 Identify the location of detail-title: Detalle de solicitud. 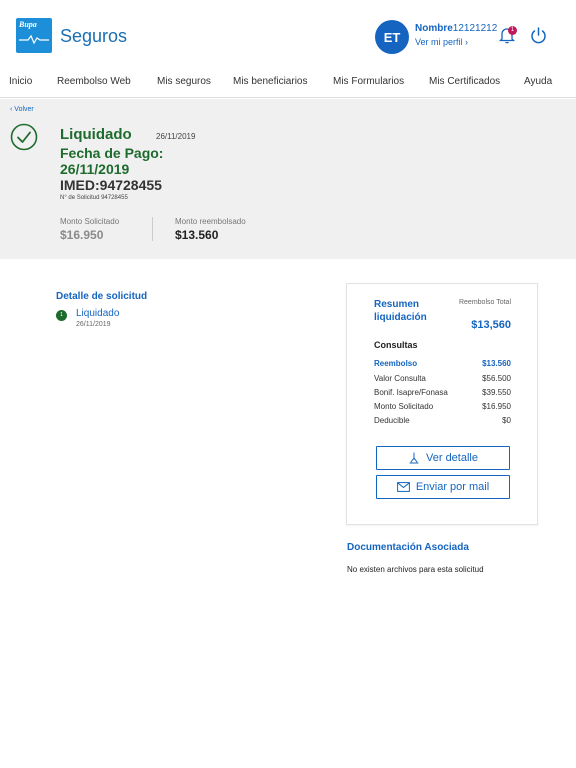
(102, 296).